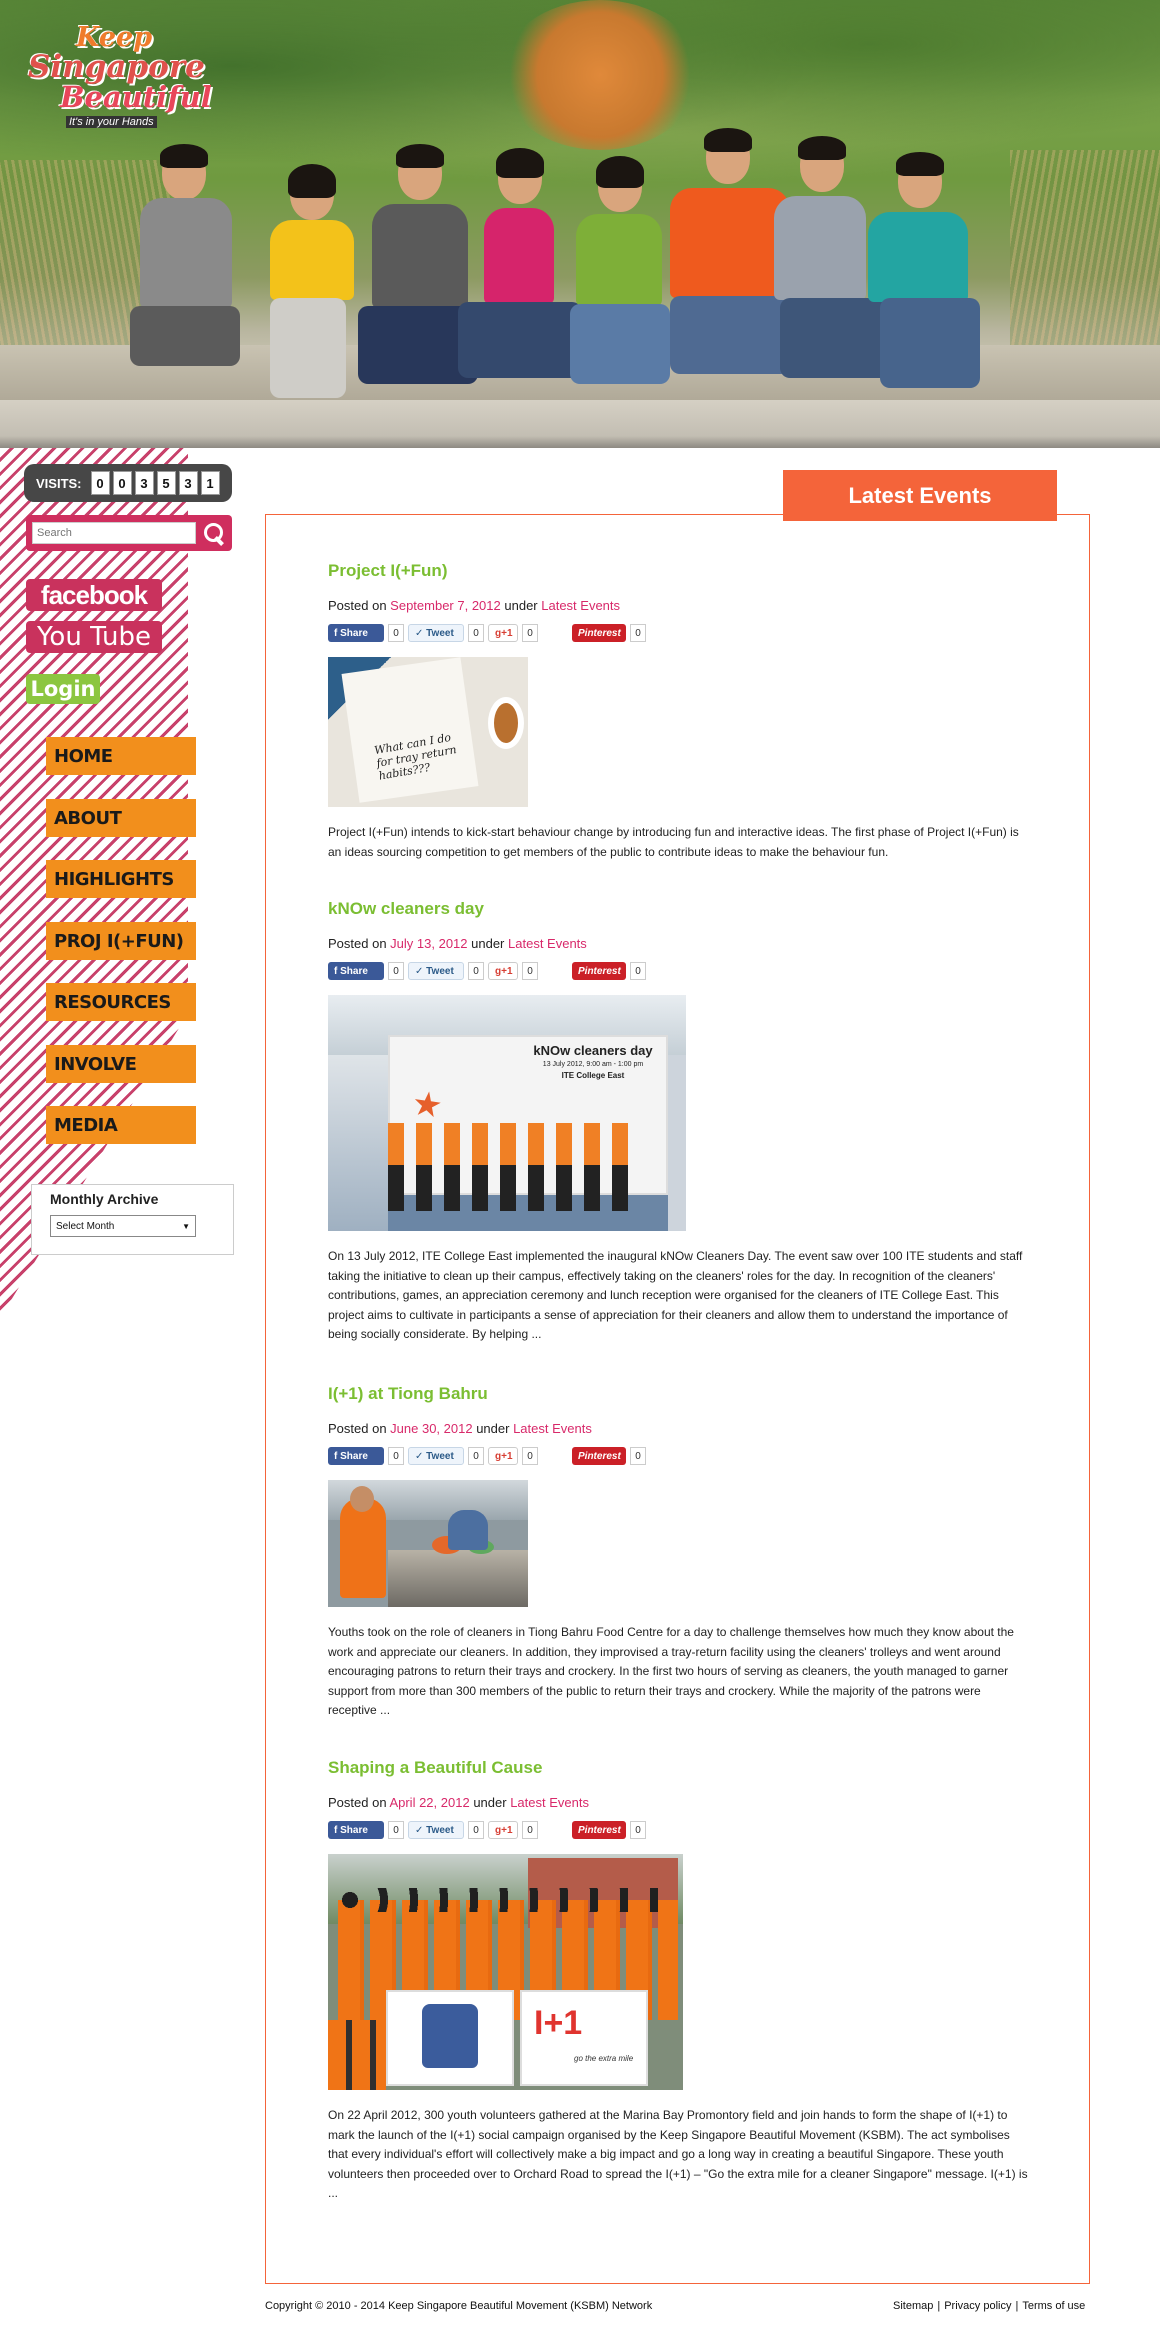 The width and height of the screenshot is (1160, 2347). I want to click on sign-tagline: go the extra mile, so click(604, 2058).